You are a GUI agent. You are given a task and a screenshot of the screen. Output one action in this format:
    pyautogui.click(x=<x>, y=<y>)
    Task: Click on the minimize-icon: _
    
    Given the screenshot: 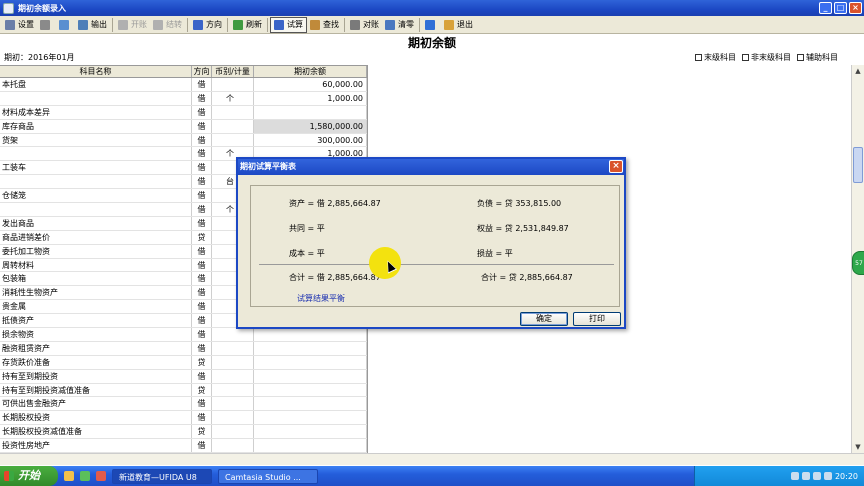 What is the action you would take?
    pyautogui.click(x=825, y=8)
    